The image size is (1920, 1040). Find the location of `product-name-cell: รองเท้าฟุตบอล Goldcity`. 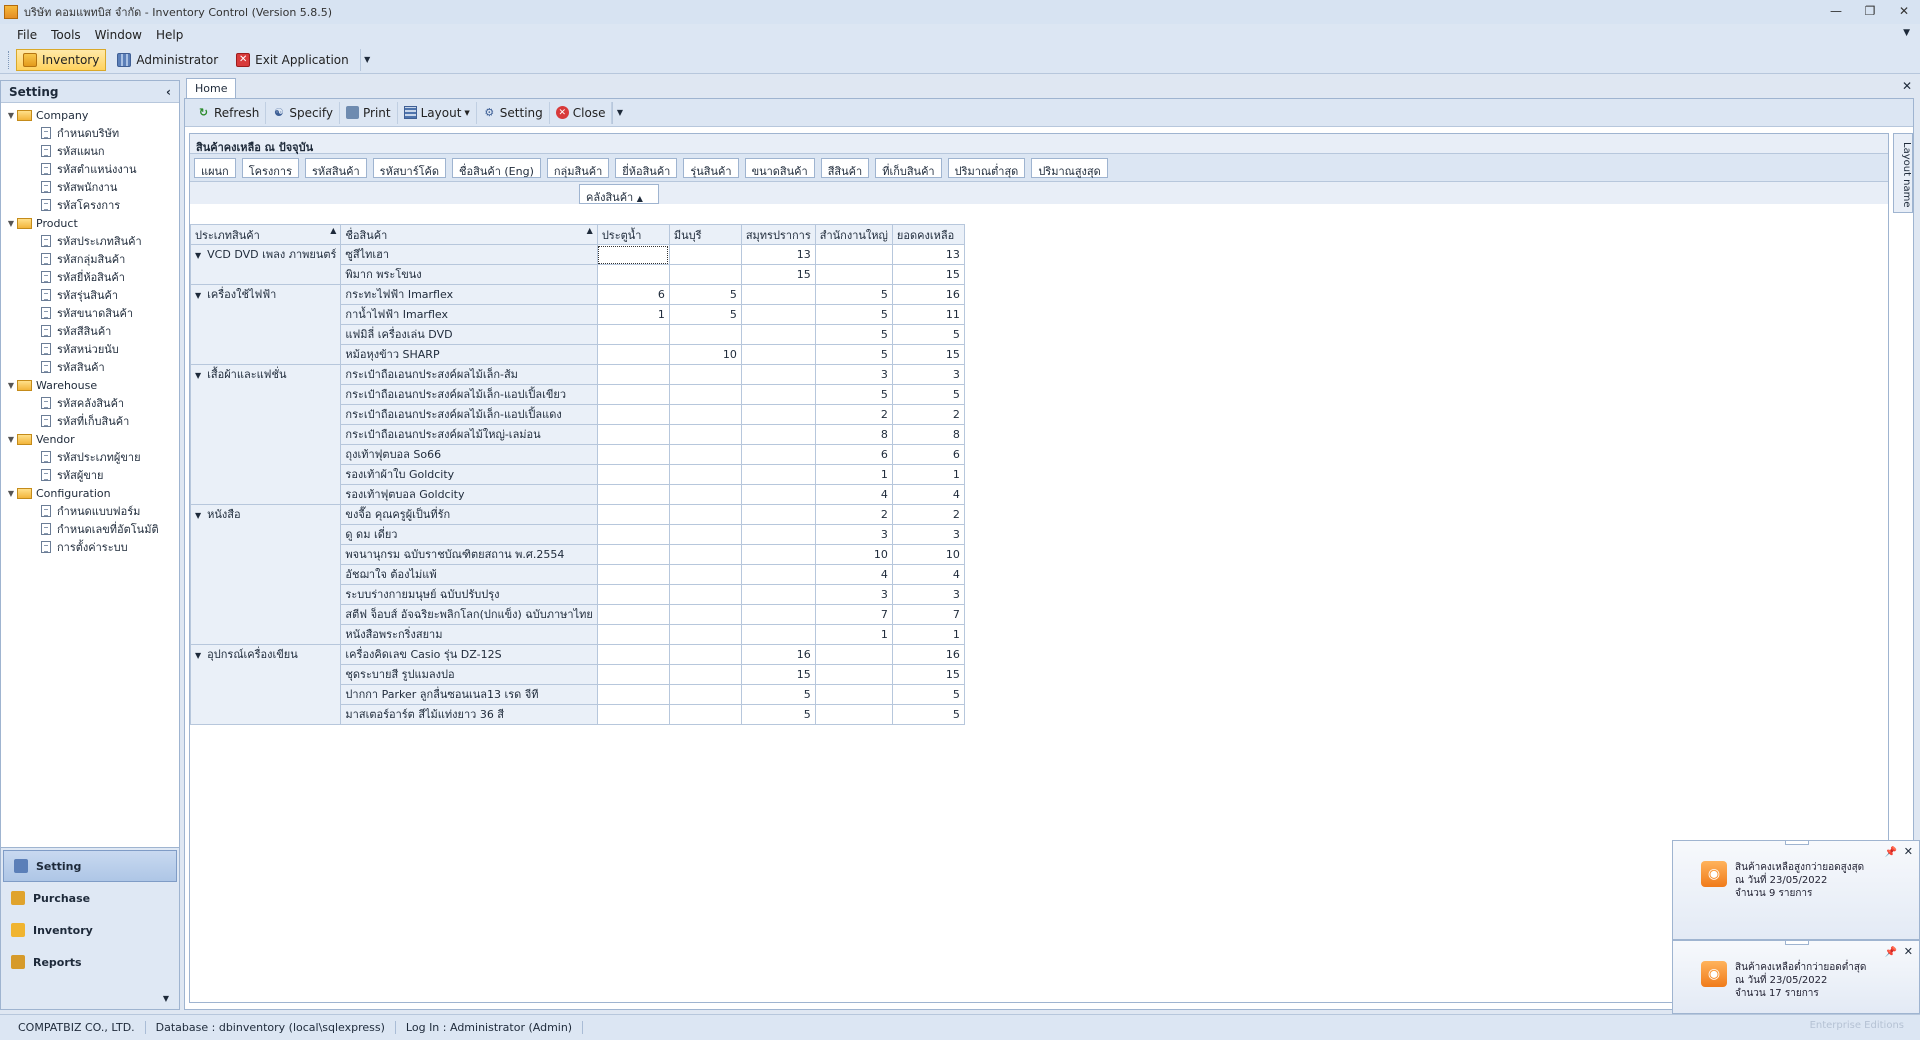

product-name-cell: รองเท้าฟุตบอล Goldcity is located at coordinates (469, 494).